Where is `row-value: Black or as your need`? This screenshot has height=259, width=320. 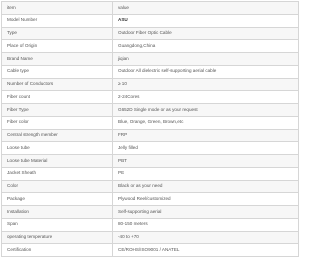
row-value: Black or as your need is located at coordinates (205, 186).